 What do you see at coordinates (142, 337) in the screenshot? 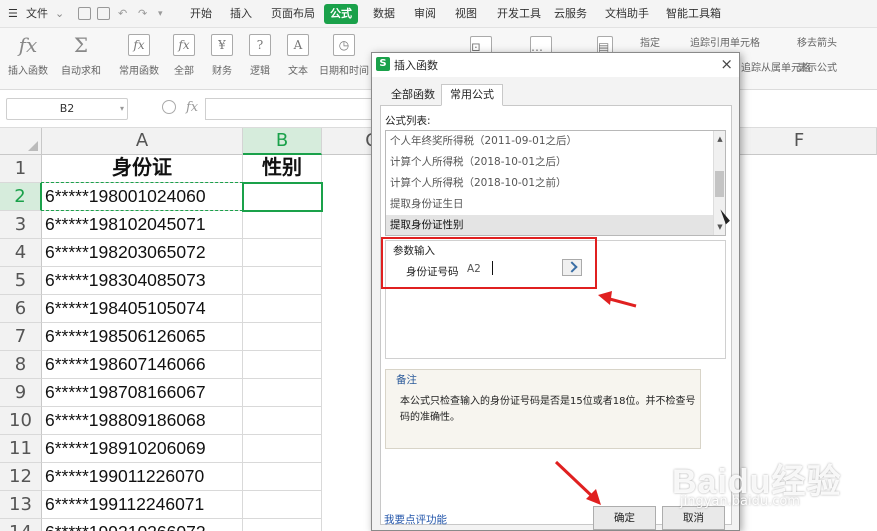
I see `cell-a7: 6*****198506126065` at bounding box center [142, 337].